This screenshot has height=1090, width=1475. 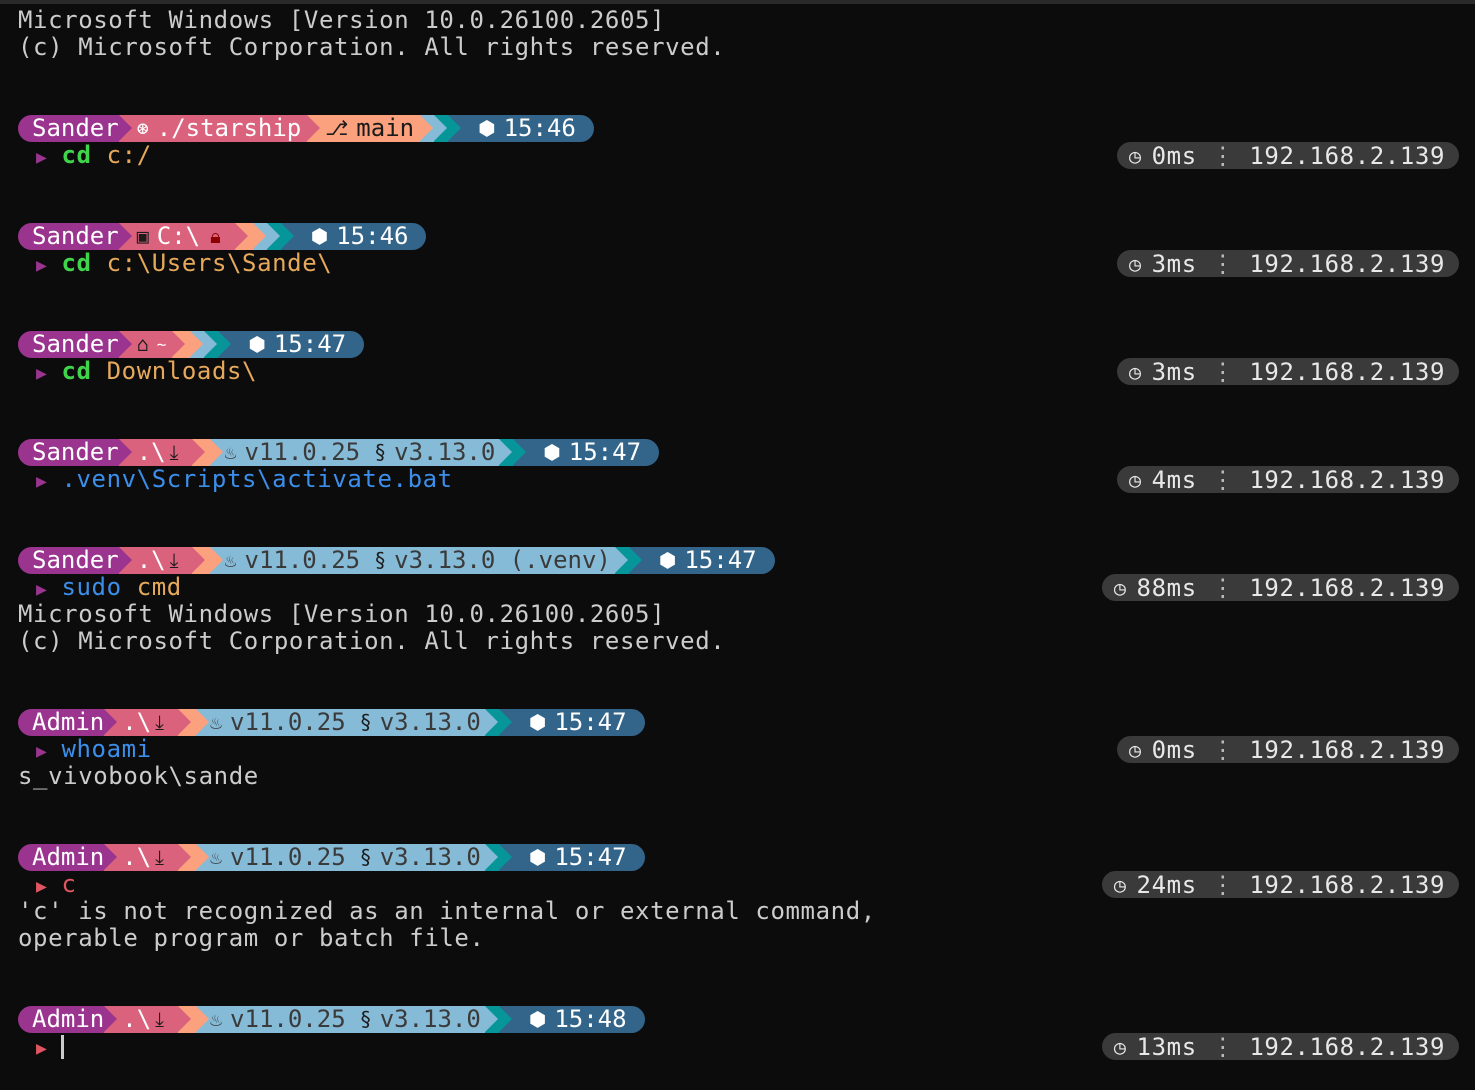 I want to click on path-segment: ▣ C:\ 🔒︎, so click(x=183, y=236).